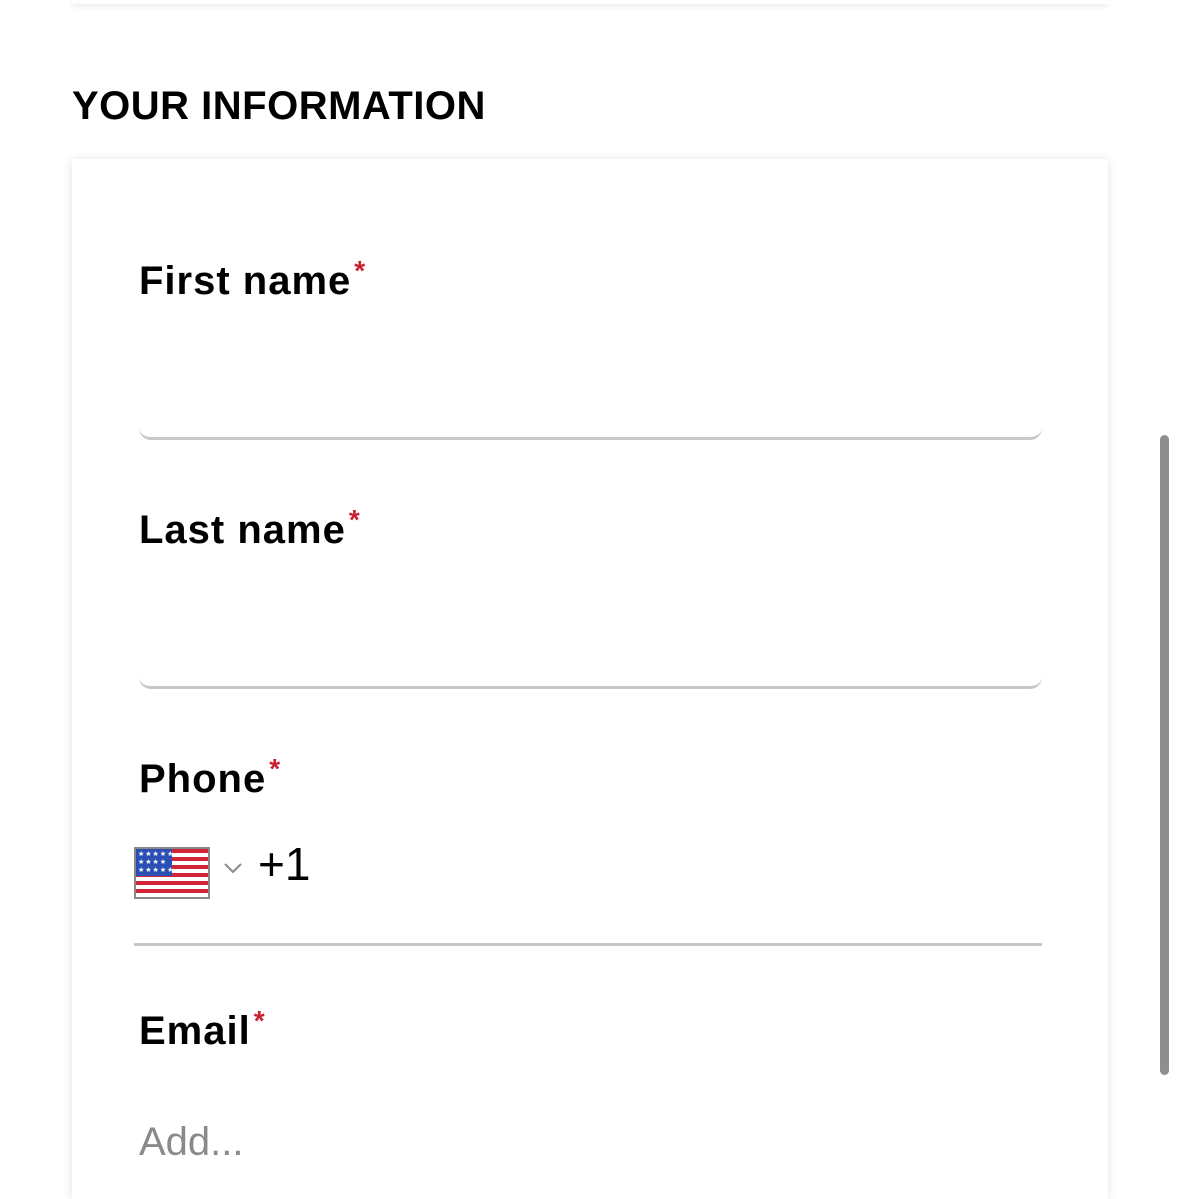  I want to click on phone-label: Phone *, so click(210, 777).